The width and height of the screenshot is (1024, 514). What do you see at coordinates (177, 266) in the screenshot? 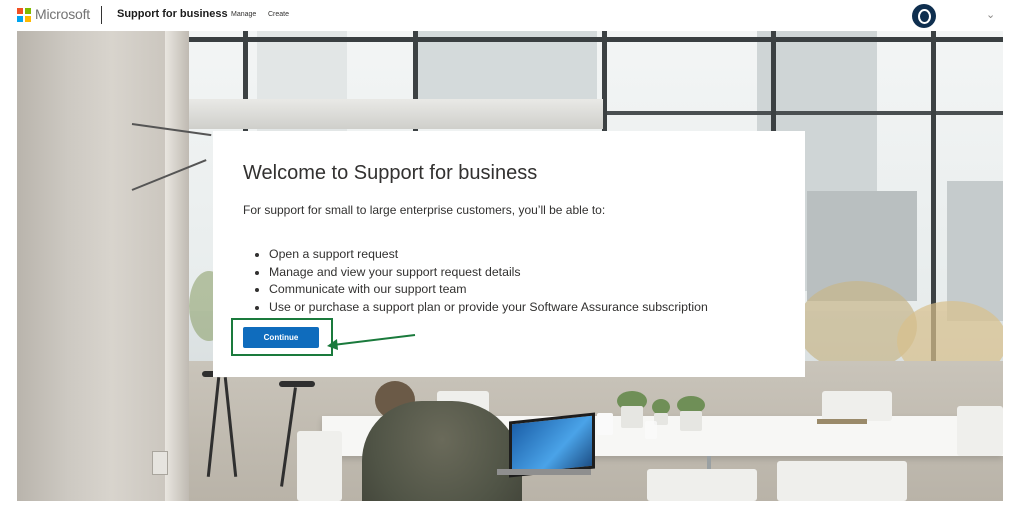
I see `pillar-edge` at bounding box center [177, 266].